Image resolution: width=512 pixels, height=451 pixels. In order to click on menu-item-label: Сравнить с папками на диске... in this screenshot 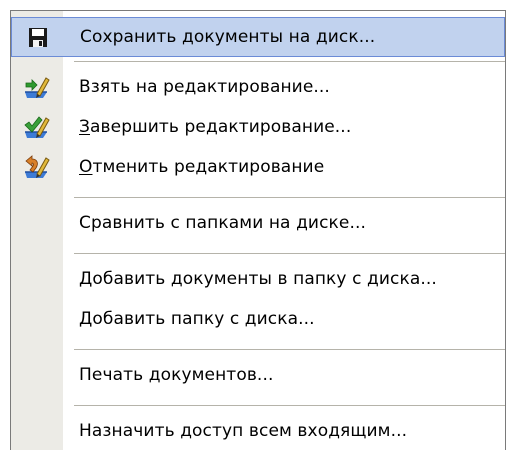, I will do `click(222, 223)`.